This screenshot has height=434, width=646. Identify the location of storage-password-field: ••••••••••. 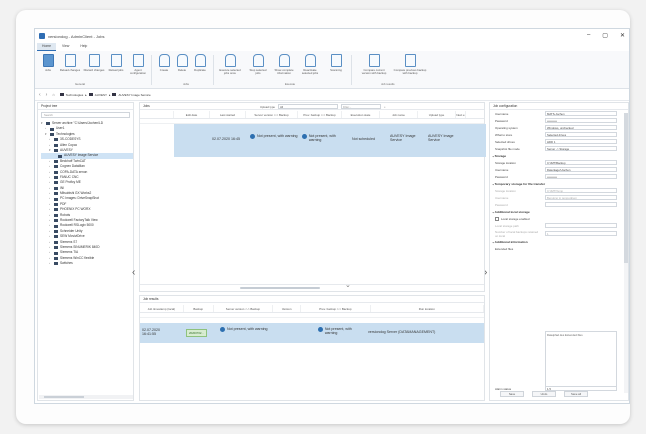
(581, 176).